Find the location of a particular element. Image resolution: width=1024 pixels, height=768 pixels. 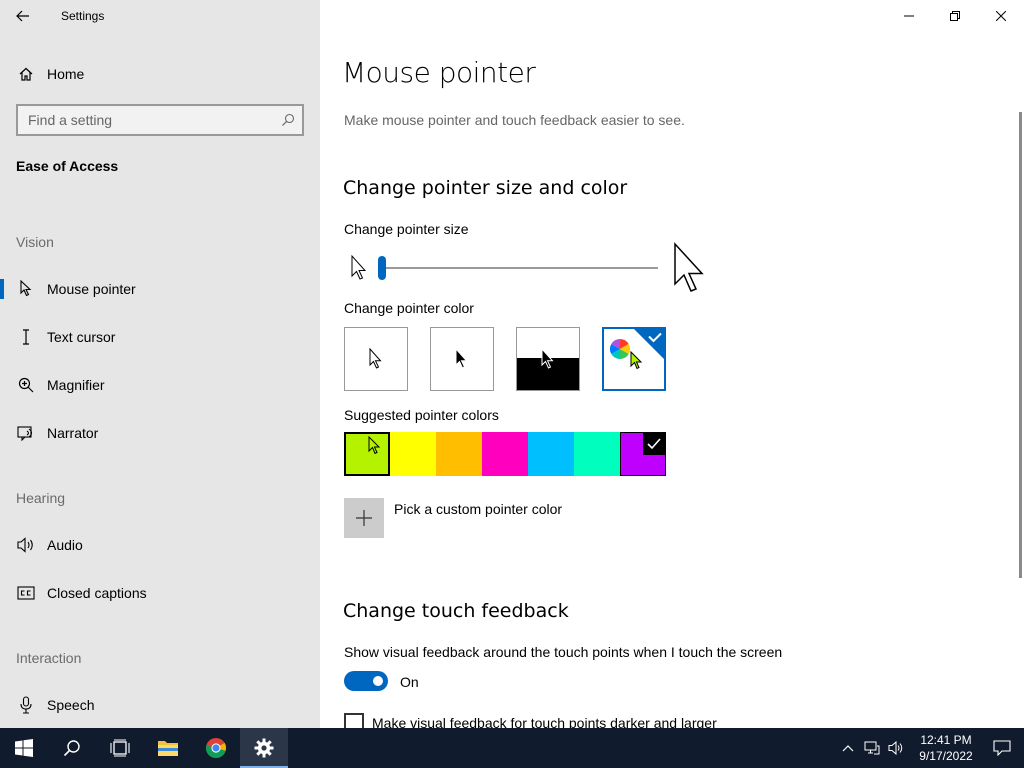

speaker-icon is located at coordinates (26, 545).